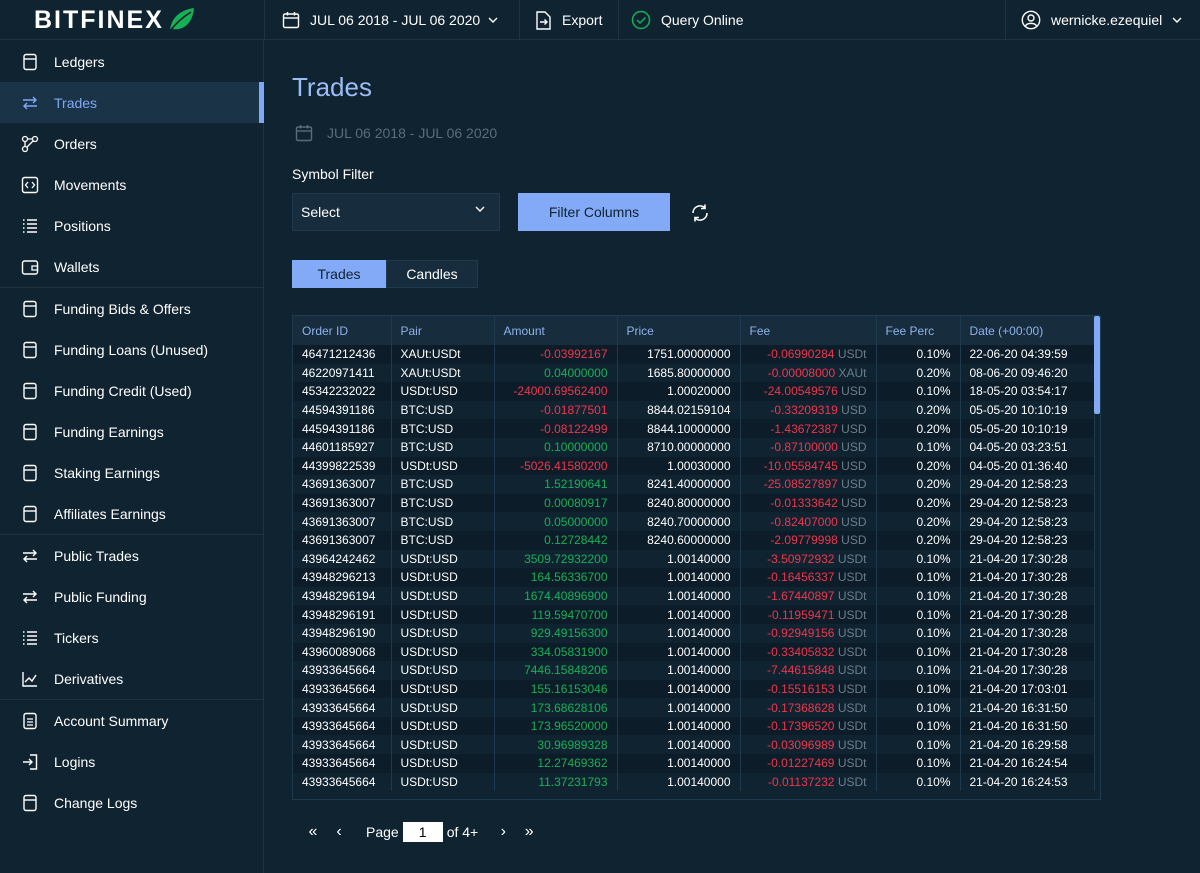 This screenshot has height=873, width=1200. What do you see at coordinates (556, 330) in the screenshot?
I see `column-header: Amount` at bounding box center [556, 330].